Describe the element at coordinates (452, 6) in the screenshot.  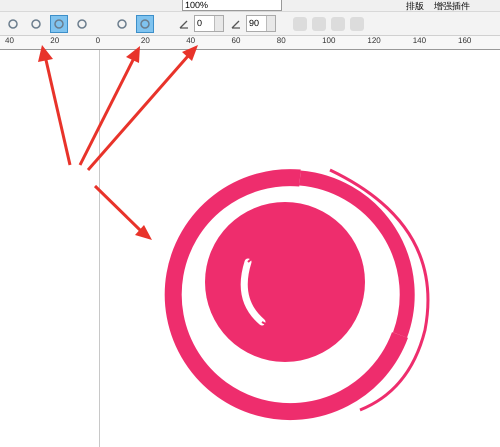
I see `toolbar-button: 增强插件` at that location.